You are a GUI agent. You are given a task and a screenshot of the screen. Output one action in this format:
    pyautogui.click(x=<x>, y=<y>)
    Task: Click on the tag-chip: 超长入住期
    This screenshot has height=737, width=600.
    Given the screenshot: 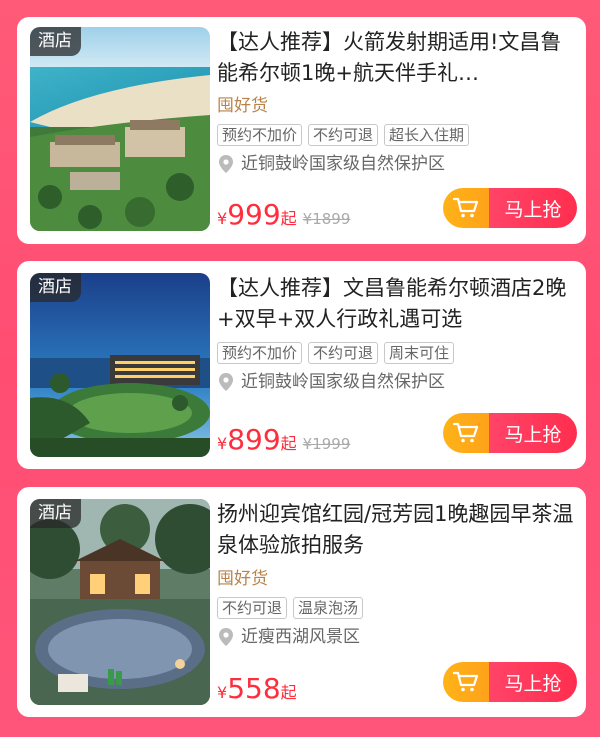 What is the action you would take?
    pyautogui.click(x=427, y=135)
    